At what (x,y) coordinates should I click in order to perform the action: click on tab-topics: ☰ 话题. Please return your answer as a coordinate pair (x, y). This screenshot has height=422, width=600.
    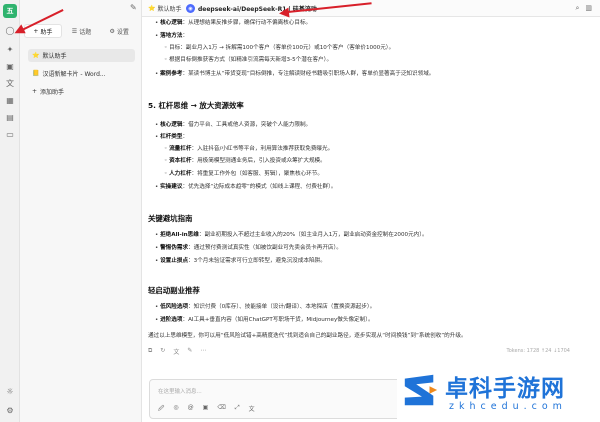
    Looking at the image, I should click on (82, 31).